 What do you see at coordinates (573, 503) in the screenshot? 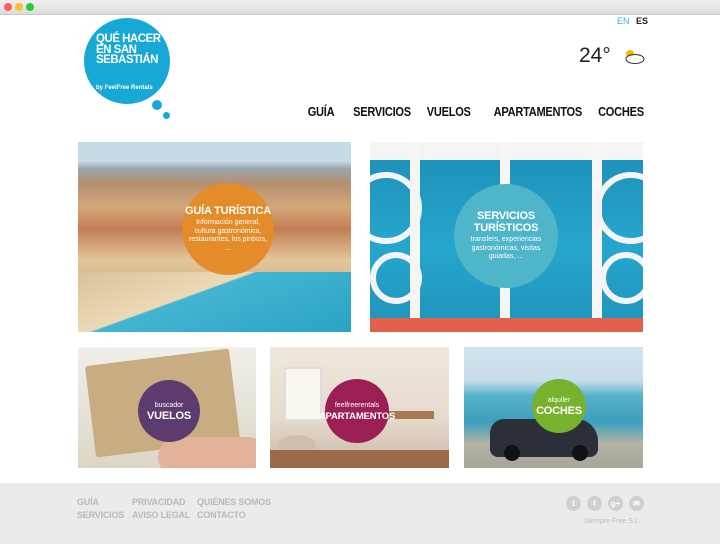
I see `twitter-icon: t` at bounding box center [573, 503].